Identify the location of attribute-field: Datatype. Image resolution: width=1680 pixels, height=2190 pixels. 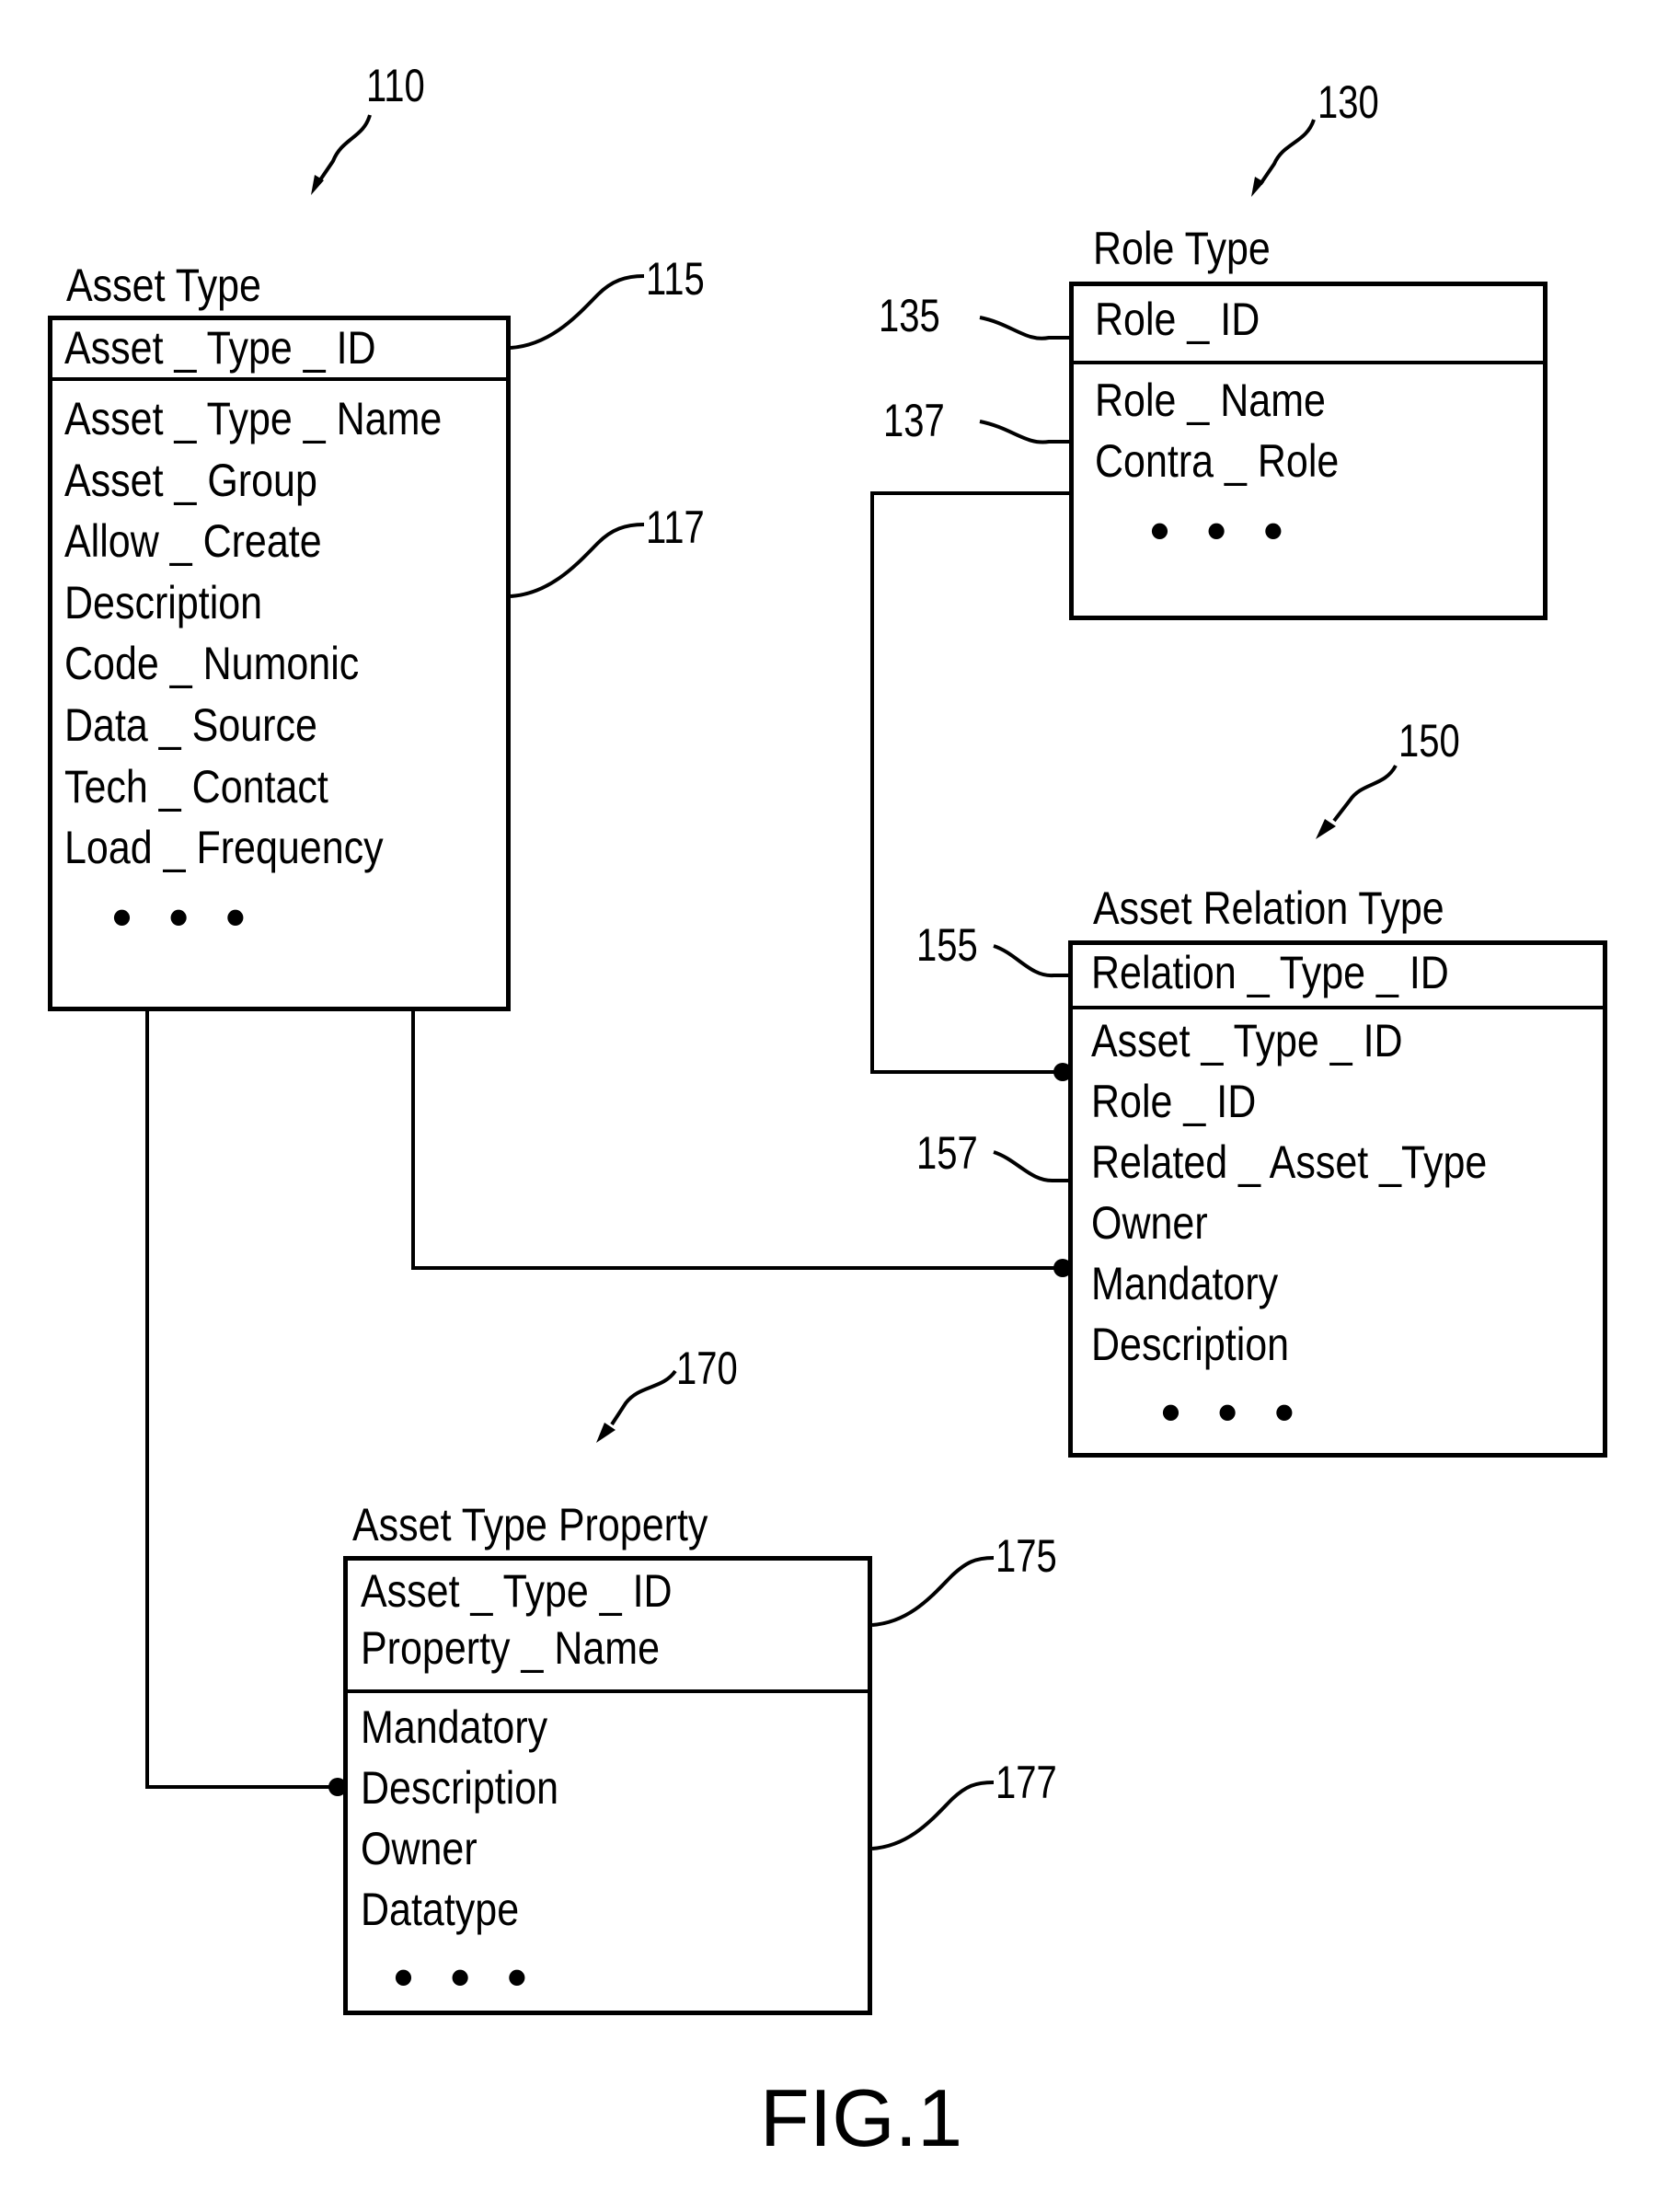
(440, 1909).